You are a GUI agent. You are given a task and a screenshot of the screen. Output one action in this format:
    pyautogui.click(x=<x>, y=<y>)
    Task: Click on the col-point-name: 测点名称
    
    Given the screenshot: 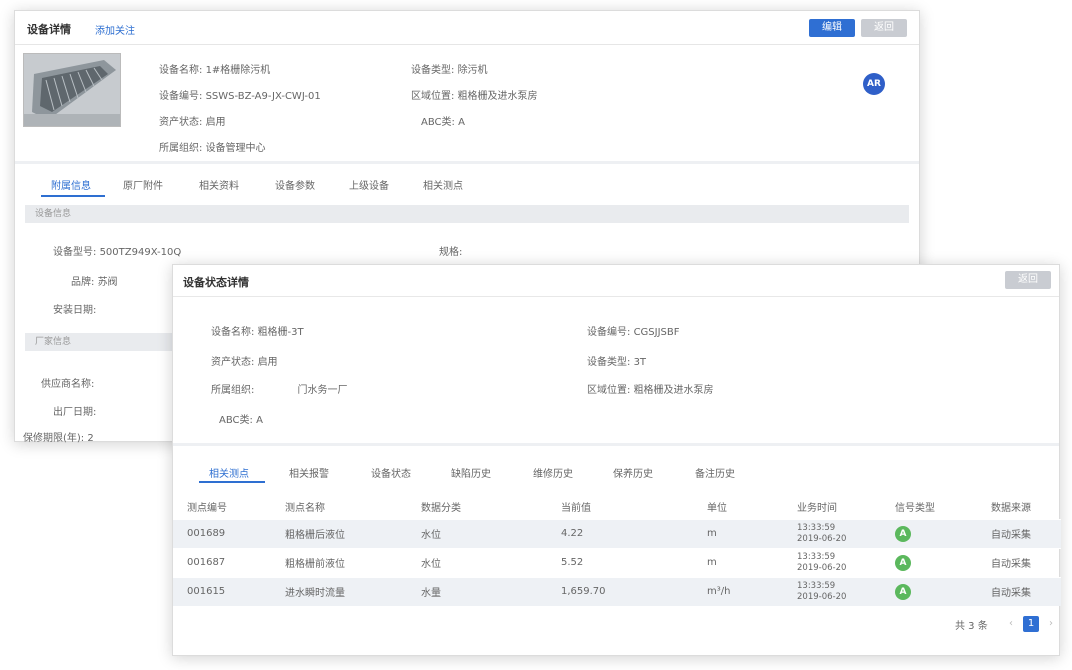 What is the action you would take?
    pyautogui.click(x=305, y=509)
    